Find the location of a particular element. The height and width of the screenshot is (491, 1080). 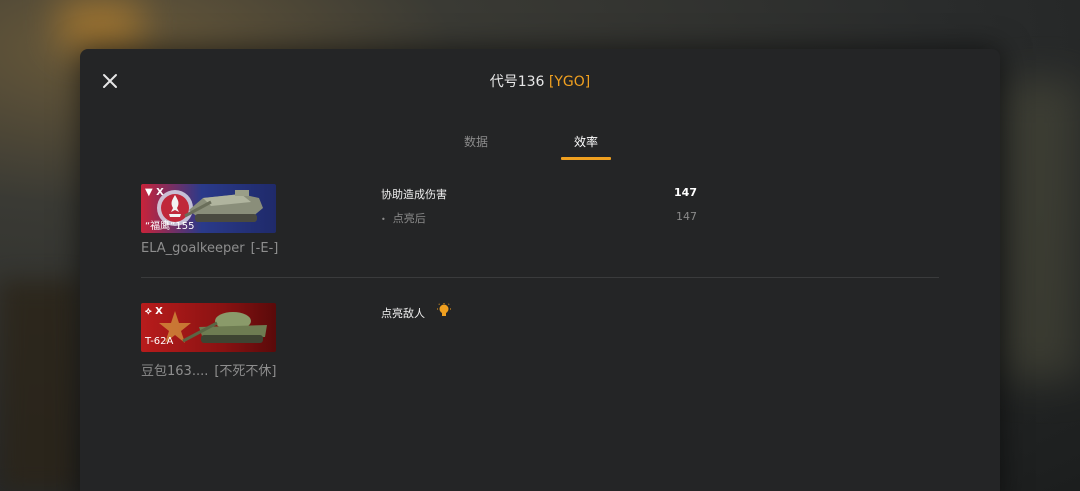

background-edge is located at coordinates (1040, 230).